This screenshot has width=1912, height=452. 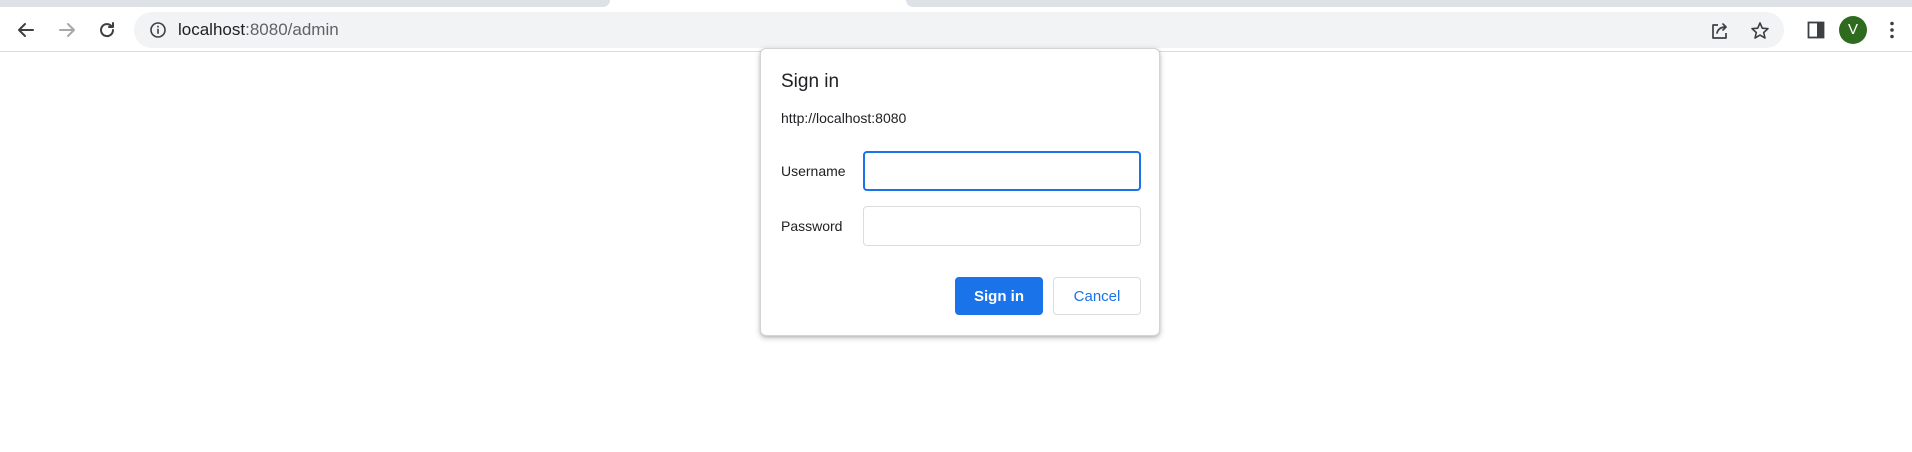 What do you see at coordinates (959, 30) in the screenshot?
I see `address-bar: localhost:8080/admin` at bounding box center [959, 30].